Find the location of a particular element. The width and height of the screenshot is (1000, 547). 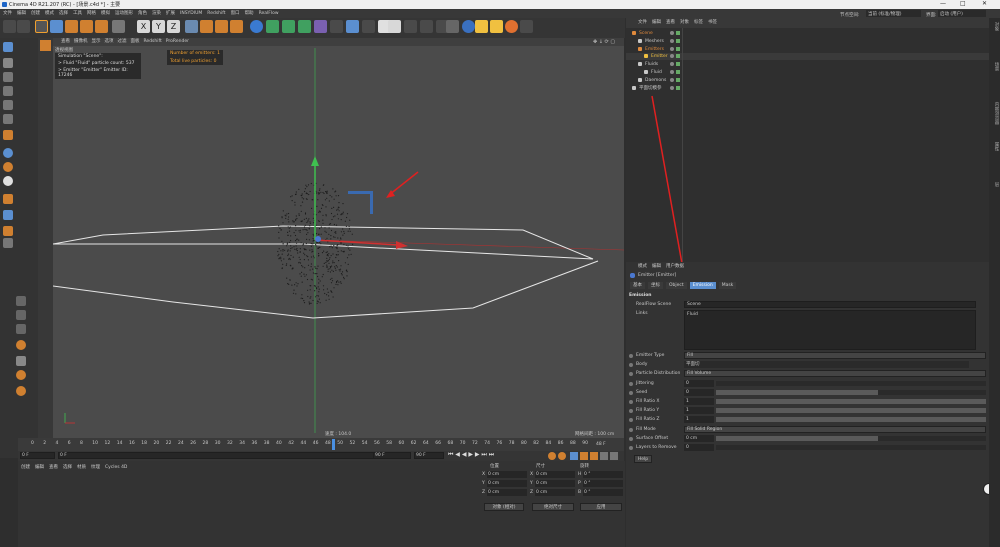

side-tab-0: 对象 is located at coordinates (994, 26).